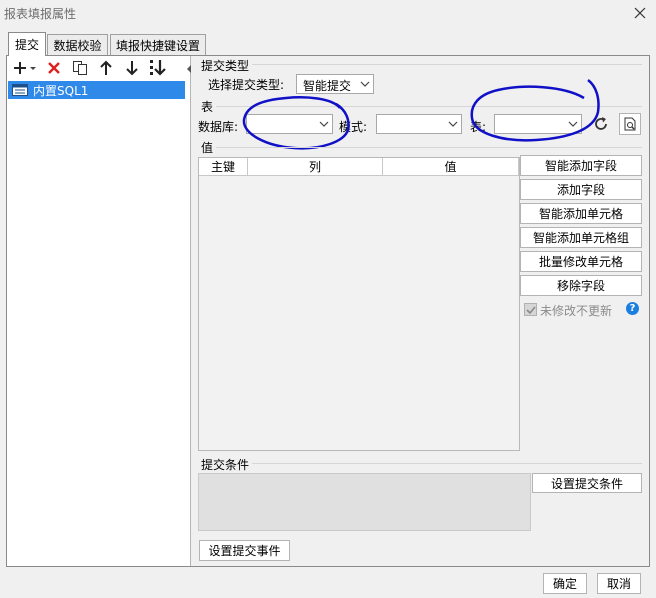  I want to click on copy-button, so click(80, 68).